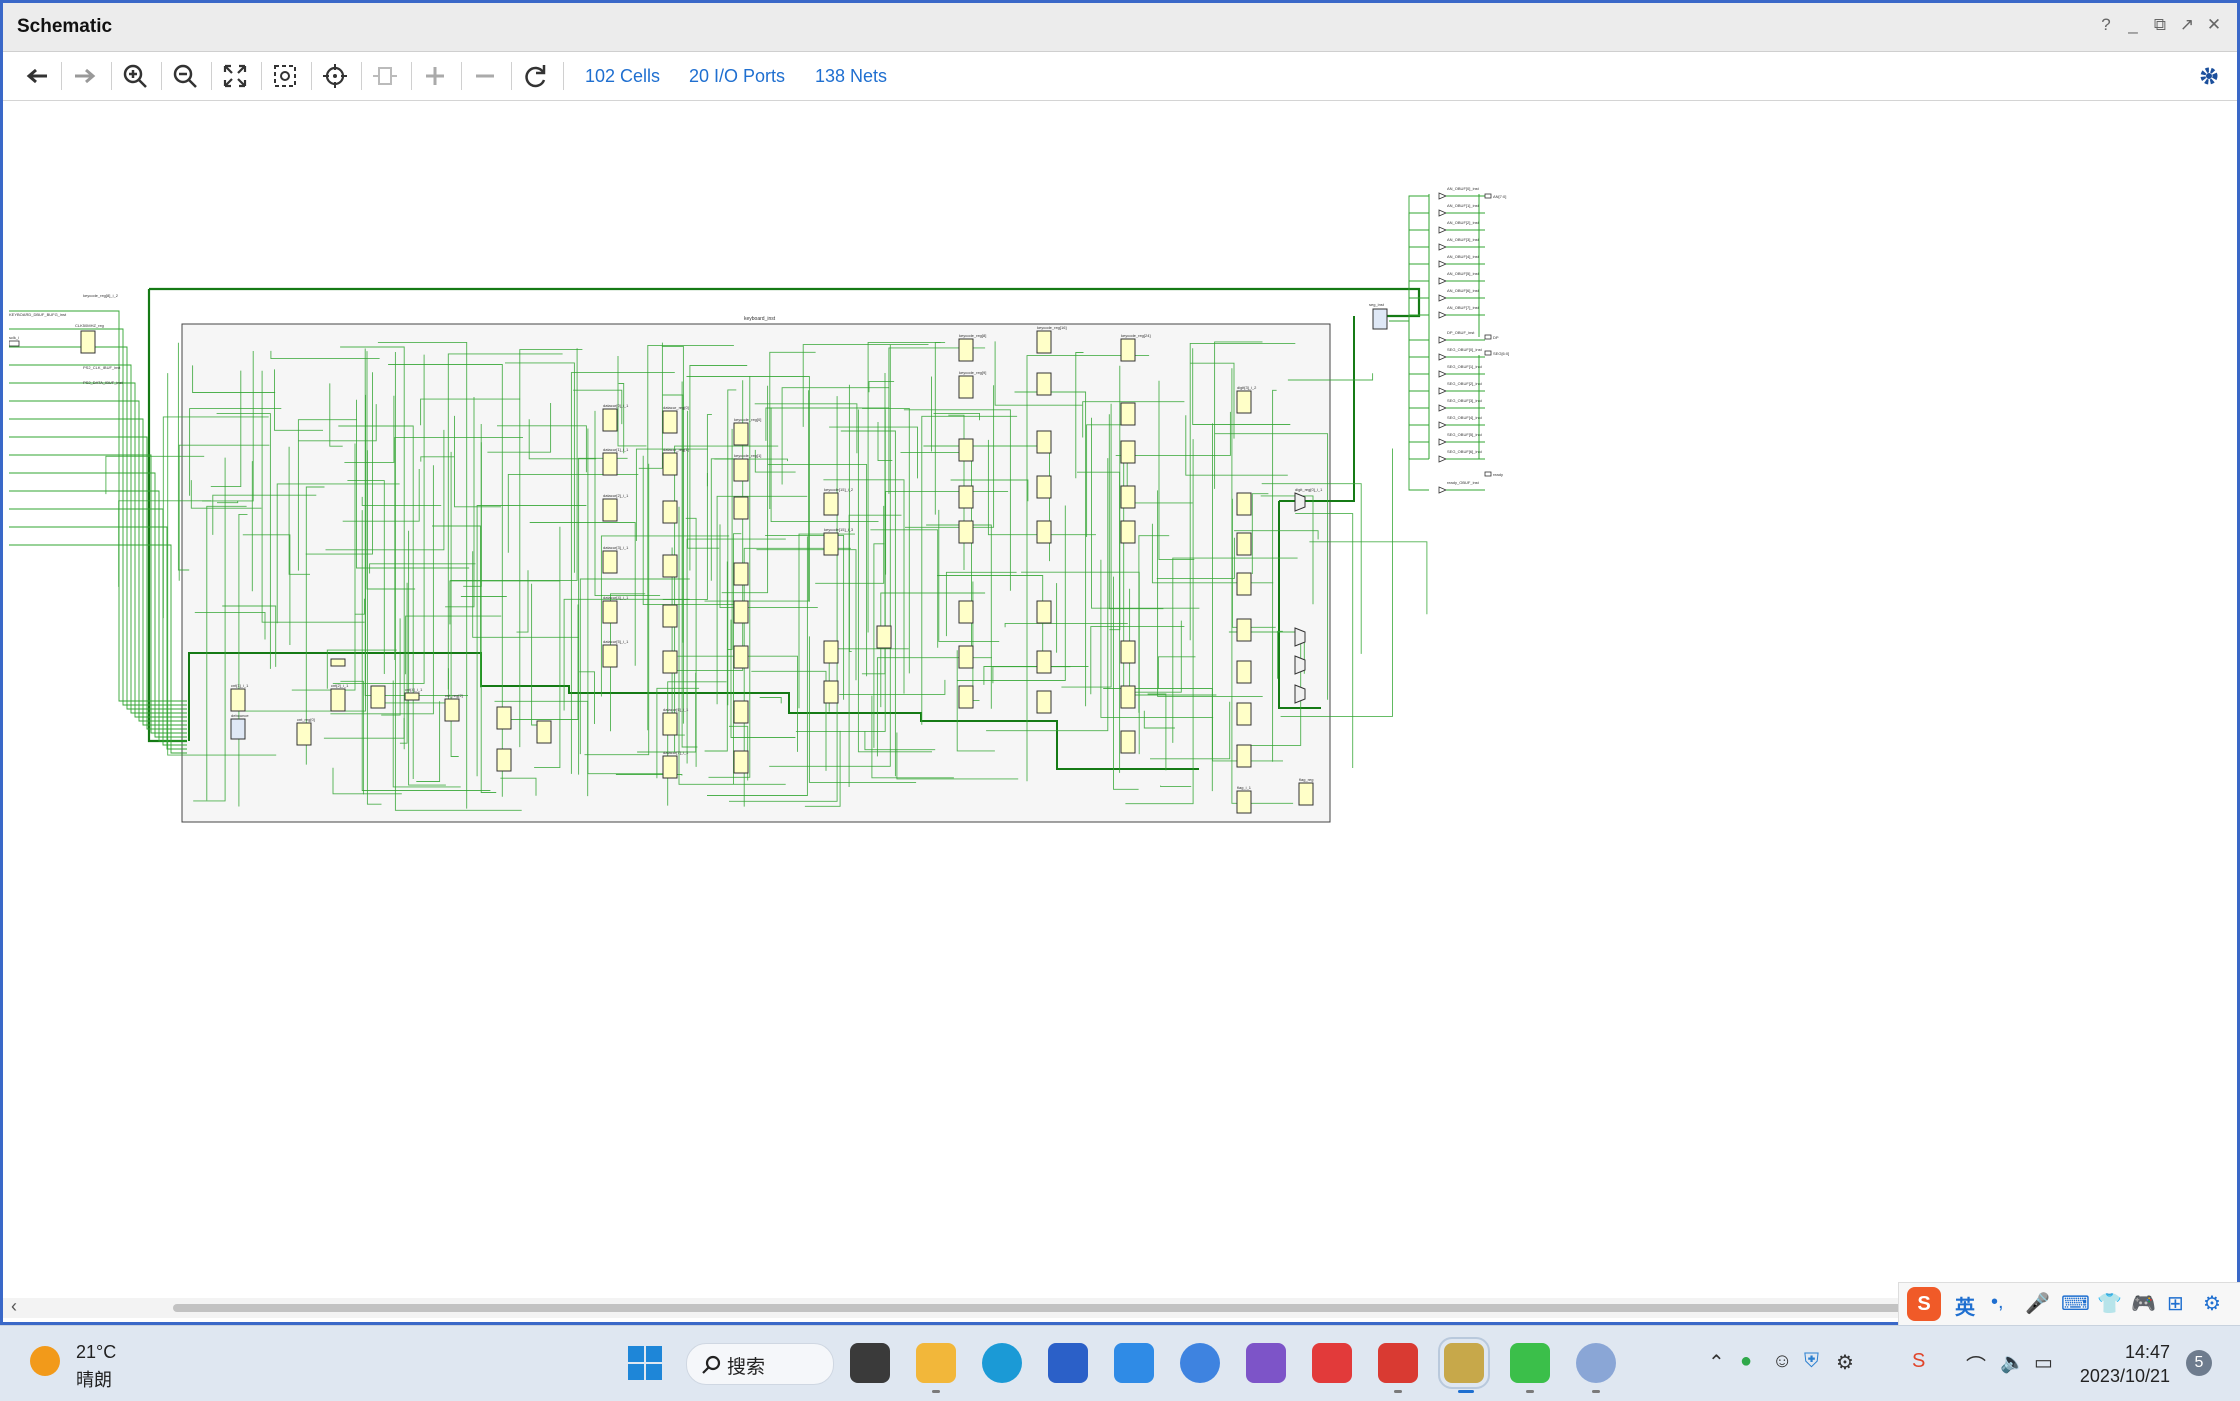  What do you see at coordinates (2187, 25) in the screenshot?
I see `float-icon: ↗` at bounding box center [2187, 25].